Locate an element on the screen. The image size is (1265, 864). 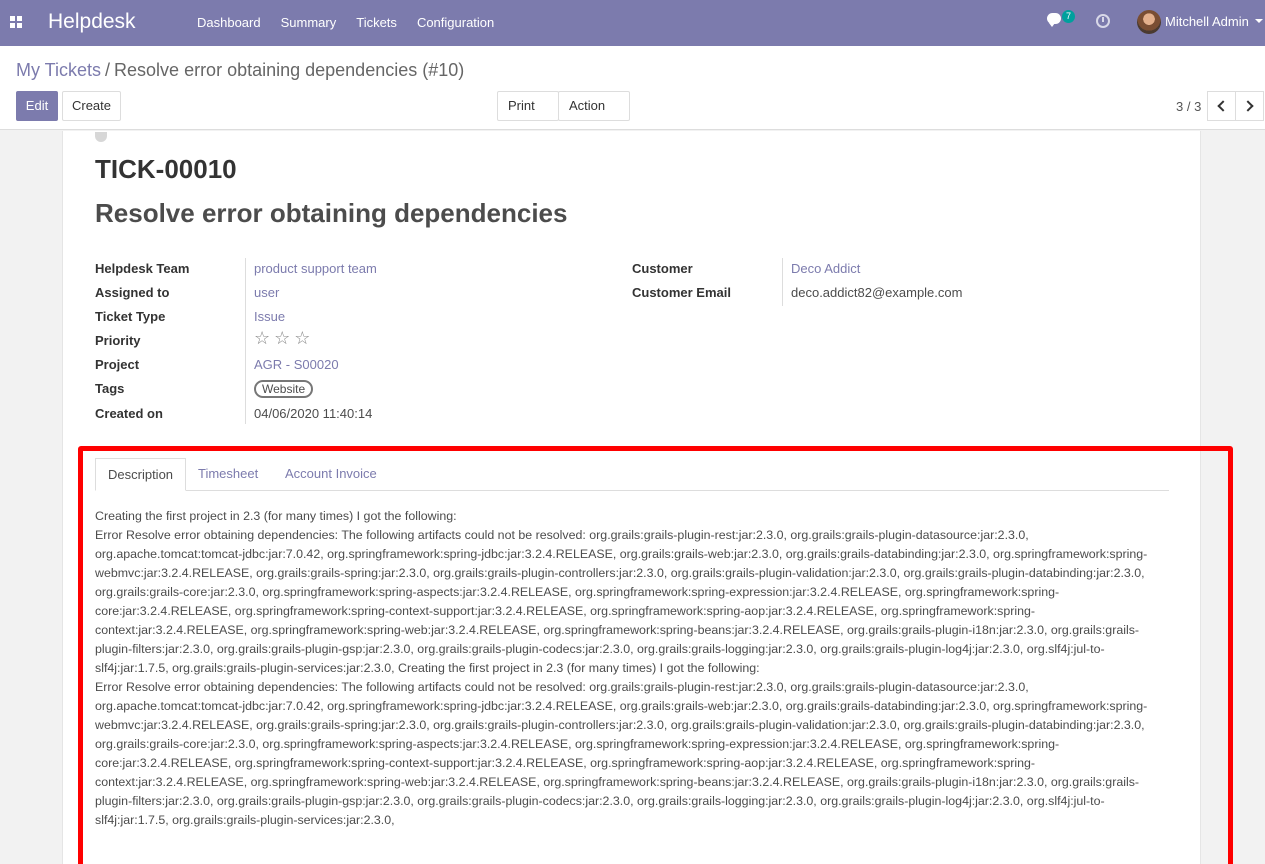
breadcrumb-my-tickets: My Tickets is located at coordinates (58, 70).